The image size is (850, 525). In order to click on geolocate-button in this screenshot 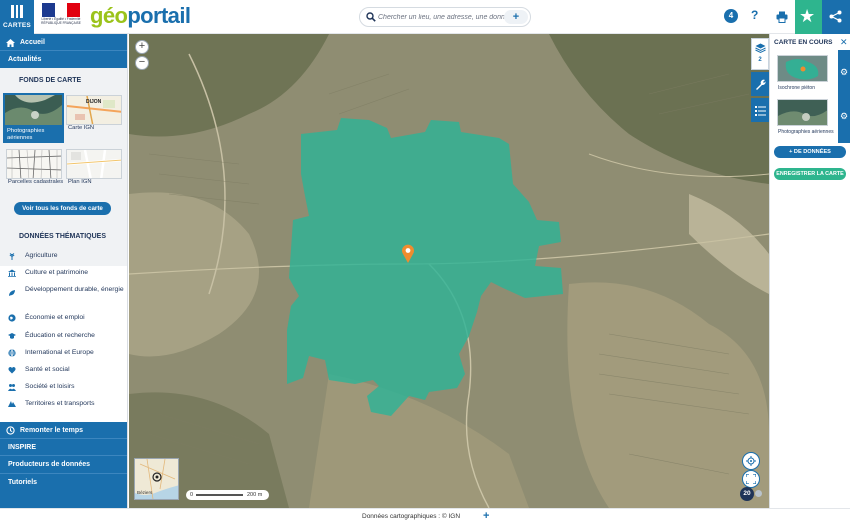, I will do `click(751, 461)`.